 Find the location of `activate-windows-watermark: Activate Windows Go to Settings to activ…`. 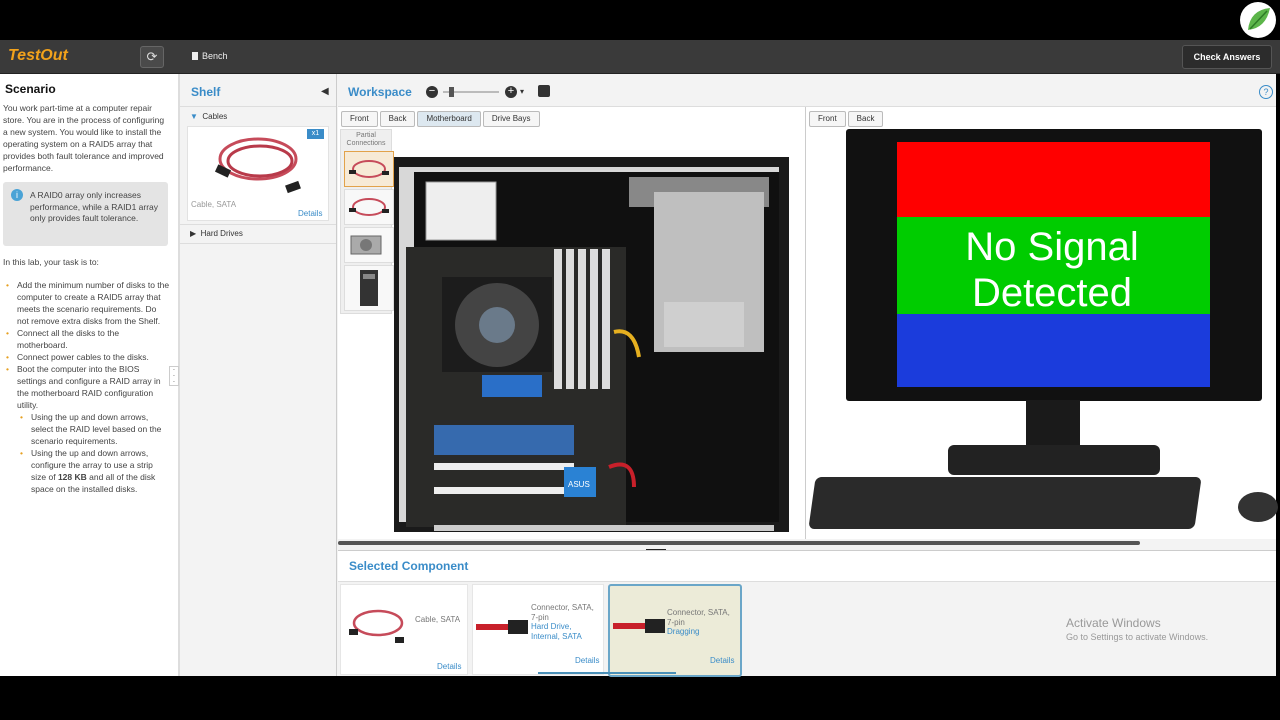

activate-windows-watermark: Activate Windows Go to Settings to activ… is located at coordinates (1137, 629).